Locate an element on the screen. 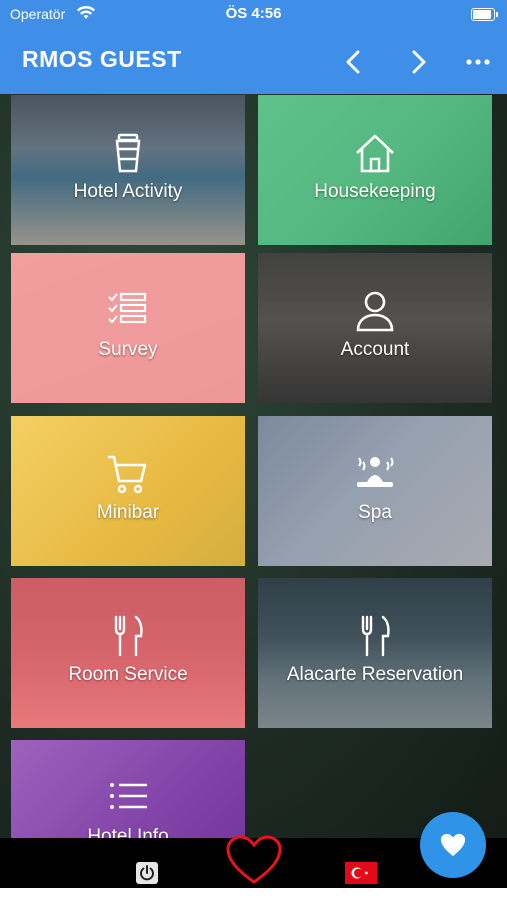 This screenshot has height=900, width=507. favorites-button is located at coordinates (254, 860).